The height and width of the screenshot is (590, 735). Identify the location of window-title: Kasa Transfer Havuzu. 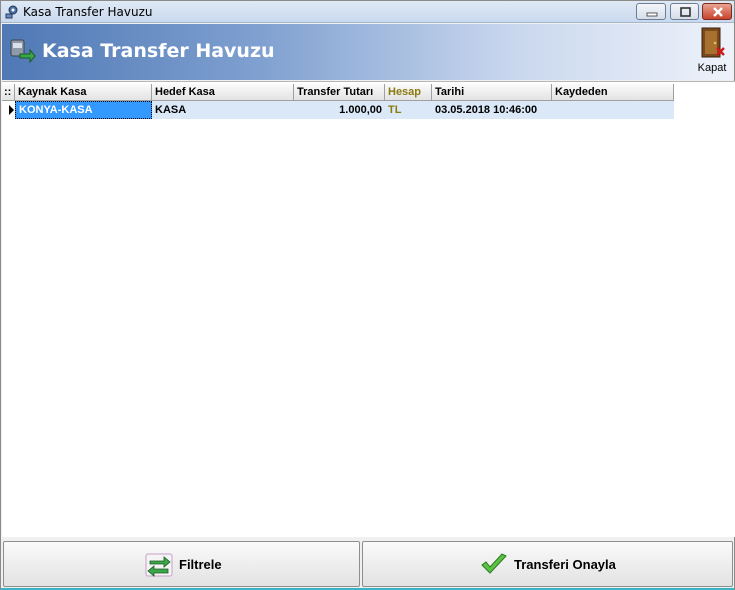
(88, 12).